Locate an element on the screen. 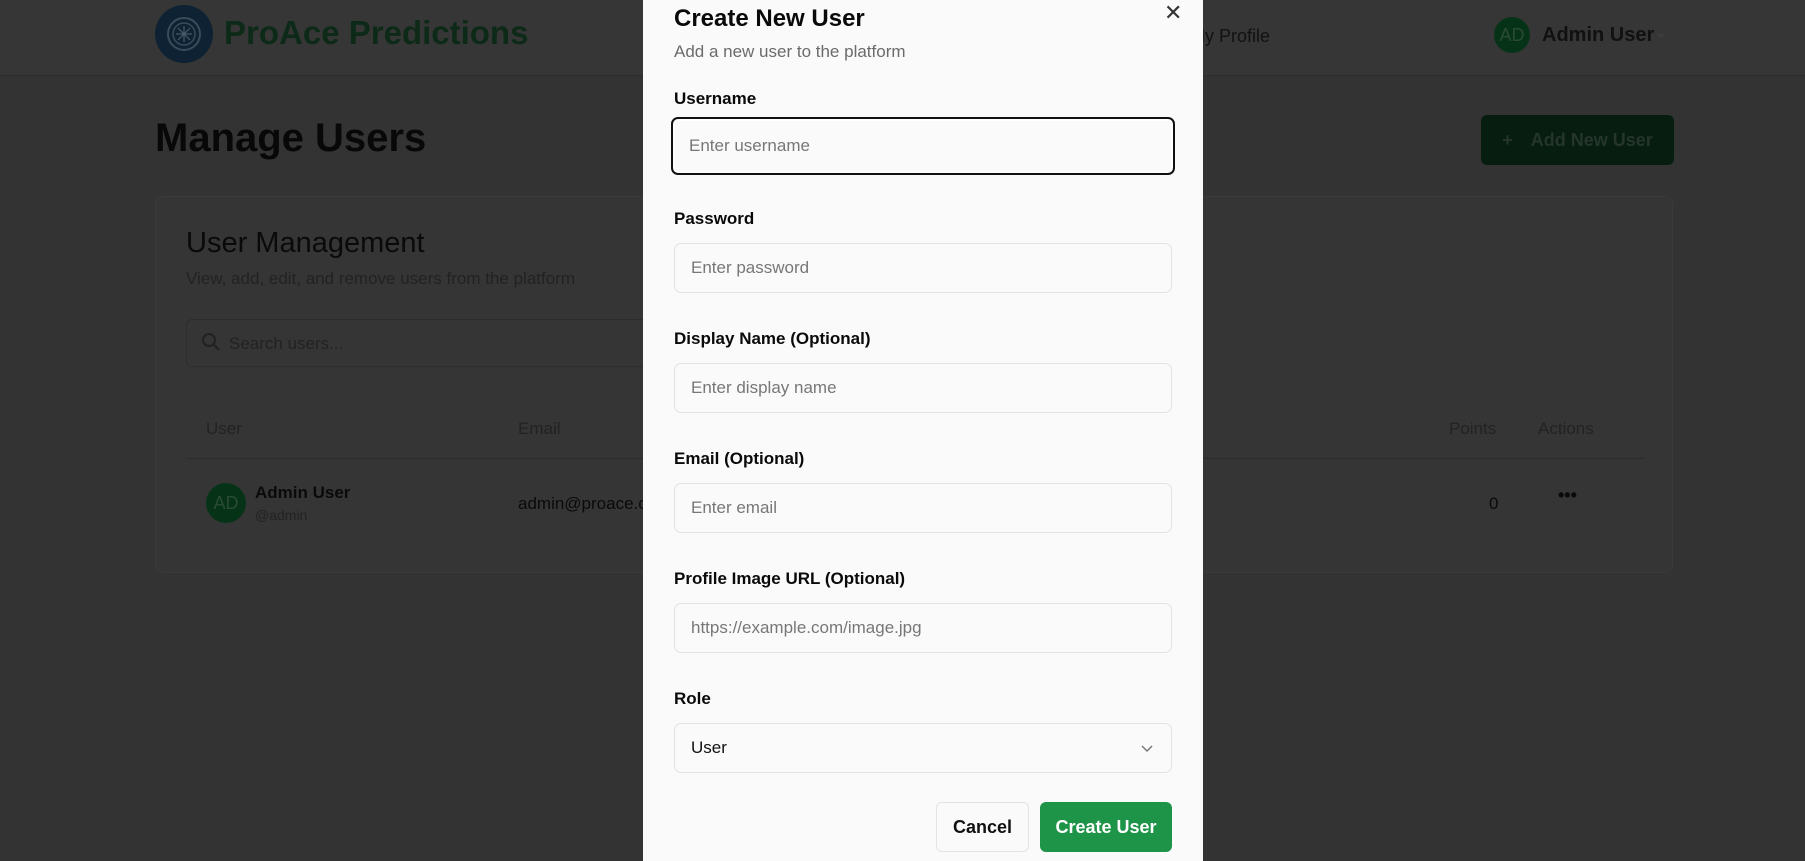 The width and height of the screenshot is (1805, 861). email-field is located at coordinates (923, 508).